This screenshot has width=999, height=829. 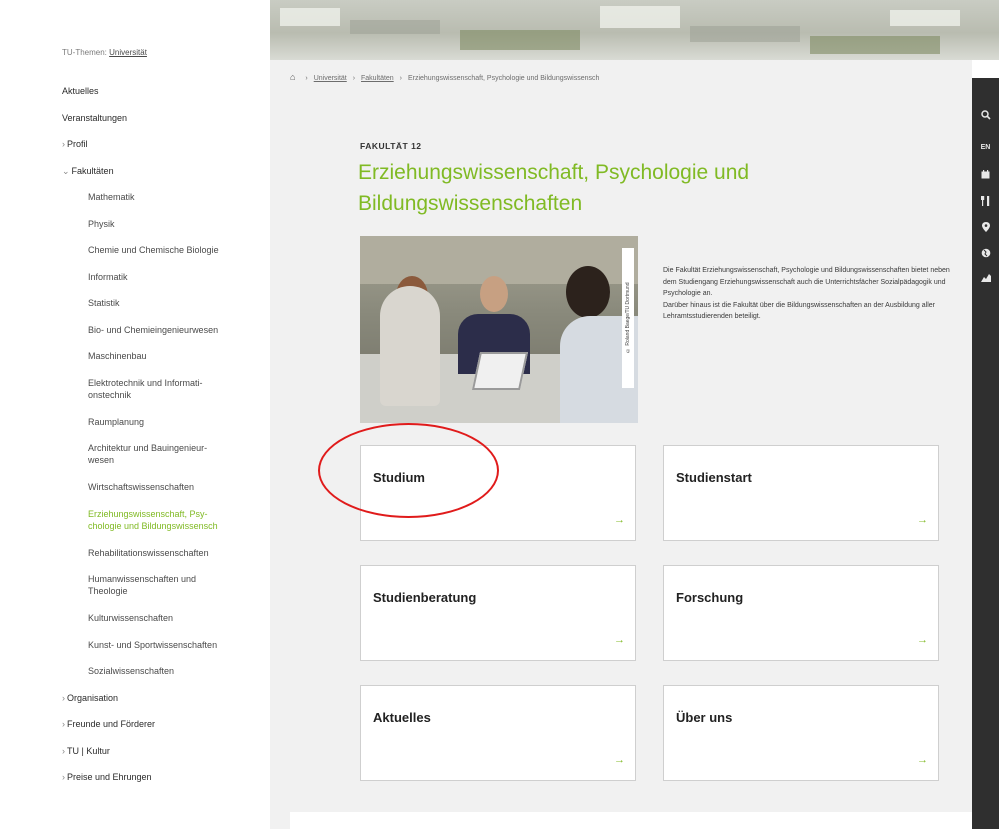 I want to click on breadcrumb-link-universitaet: Universität, so click(x=330, y=78).